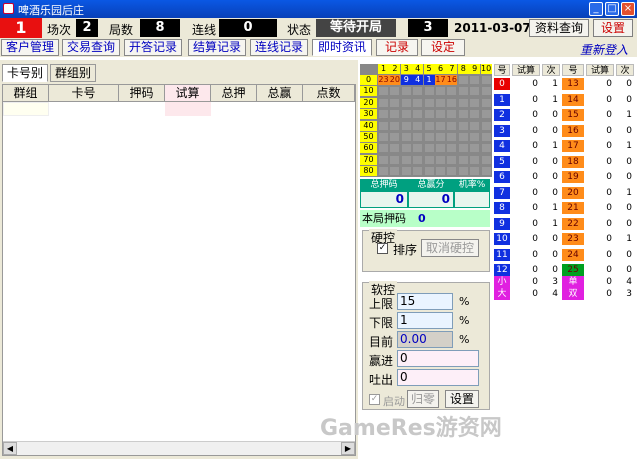 This screenshot has height=459, width=637. What do you see at coordinates (397, 47) in the screenshot?
I see `tab-record: 记录` at bounding box center [397, 47].